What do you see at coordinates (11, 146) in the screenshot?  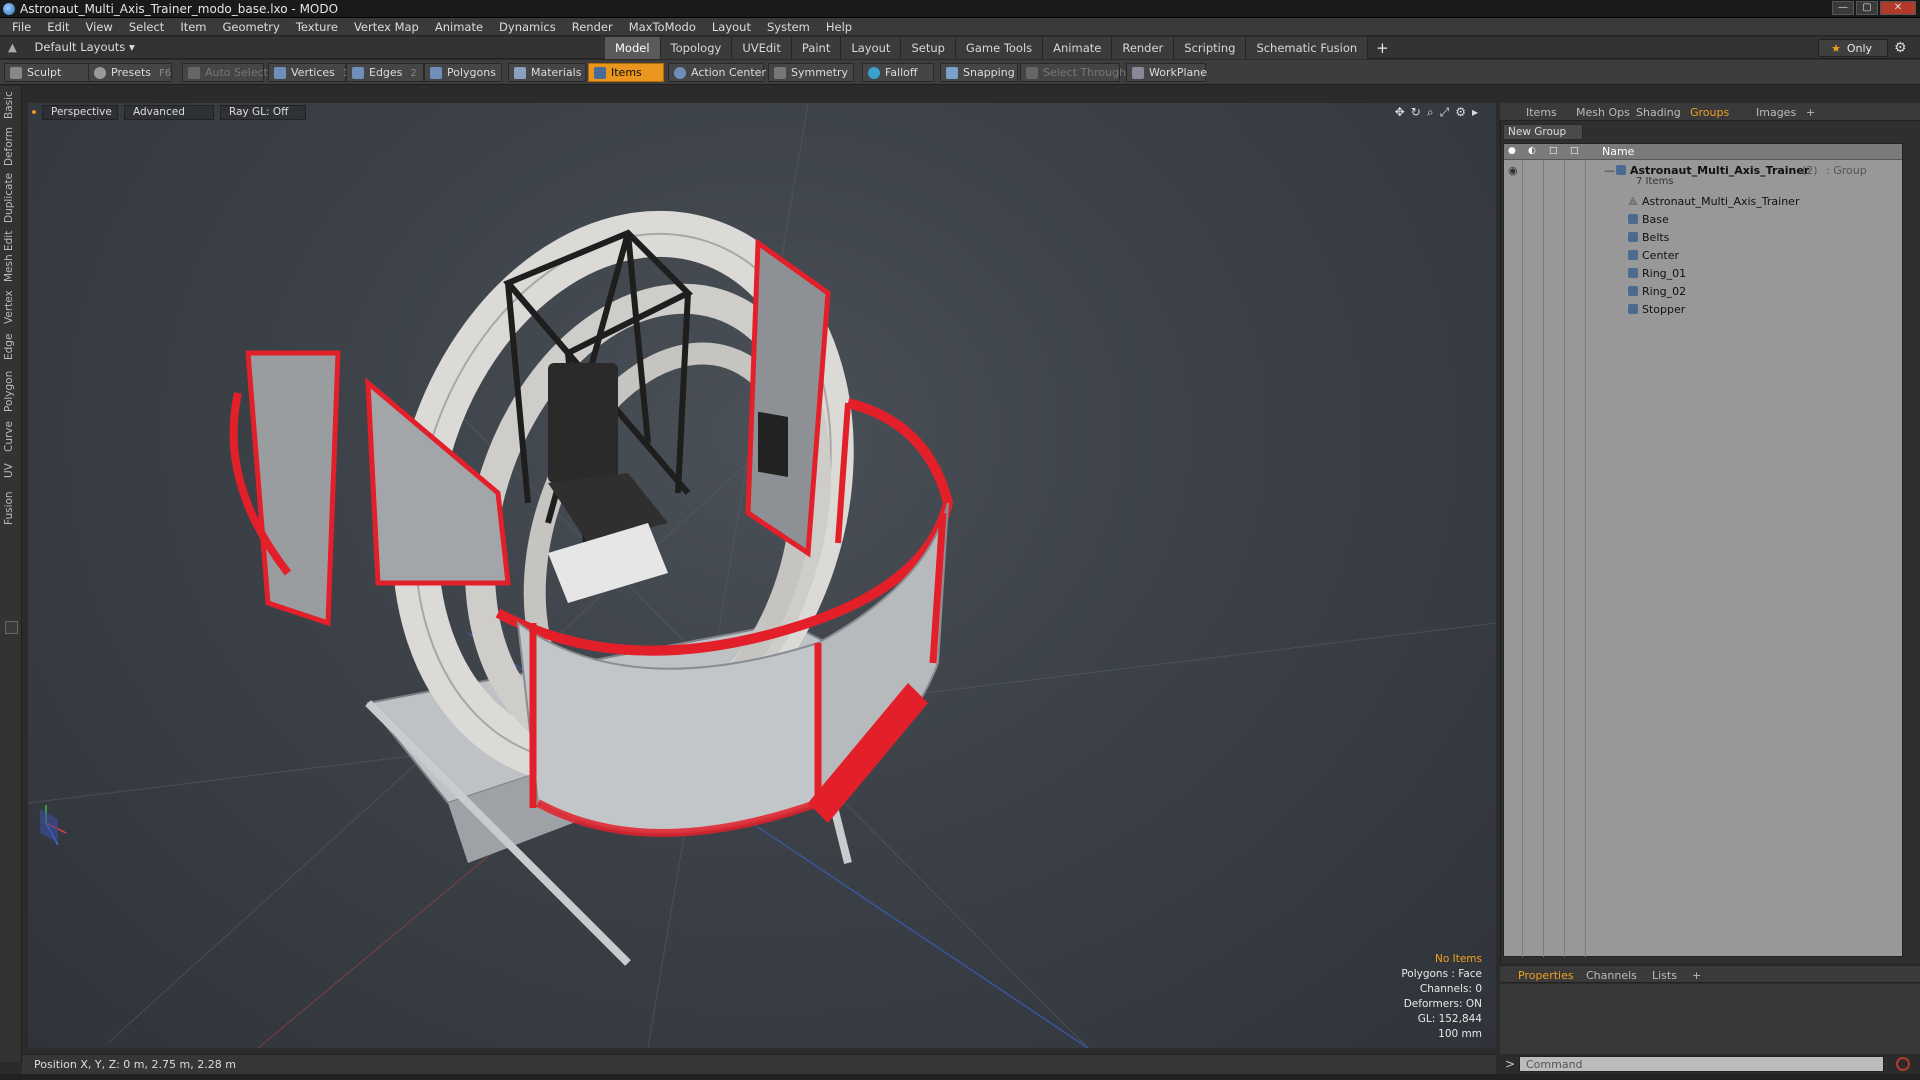 I see `tab-deform: Deform` at bounding box center [11, 146].